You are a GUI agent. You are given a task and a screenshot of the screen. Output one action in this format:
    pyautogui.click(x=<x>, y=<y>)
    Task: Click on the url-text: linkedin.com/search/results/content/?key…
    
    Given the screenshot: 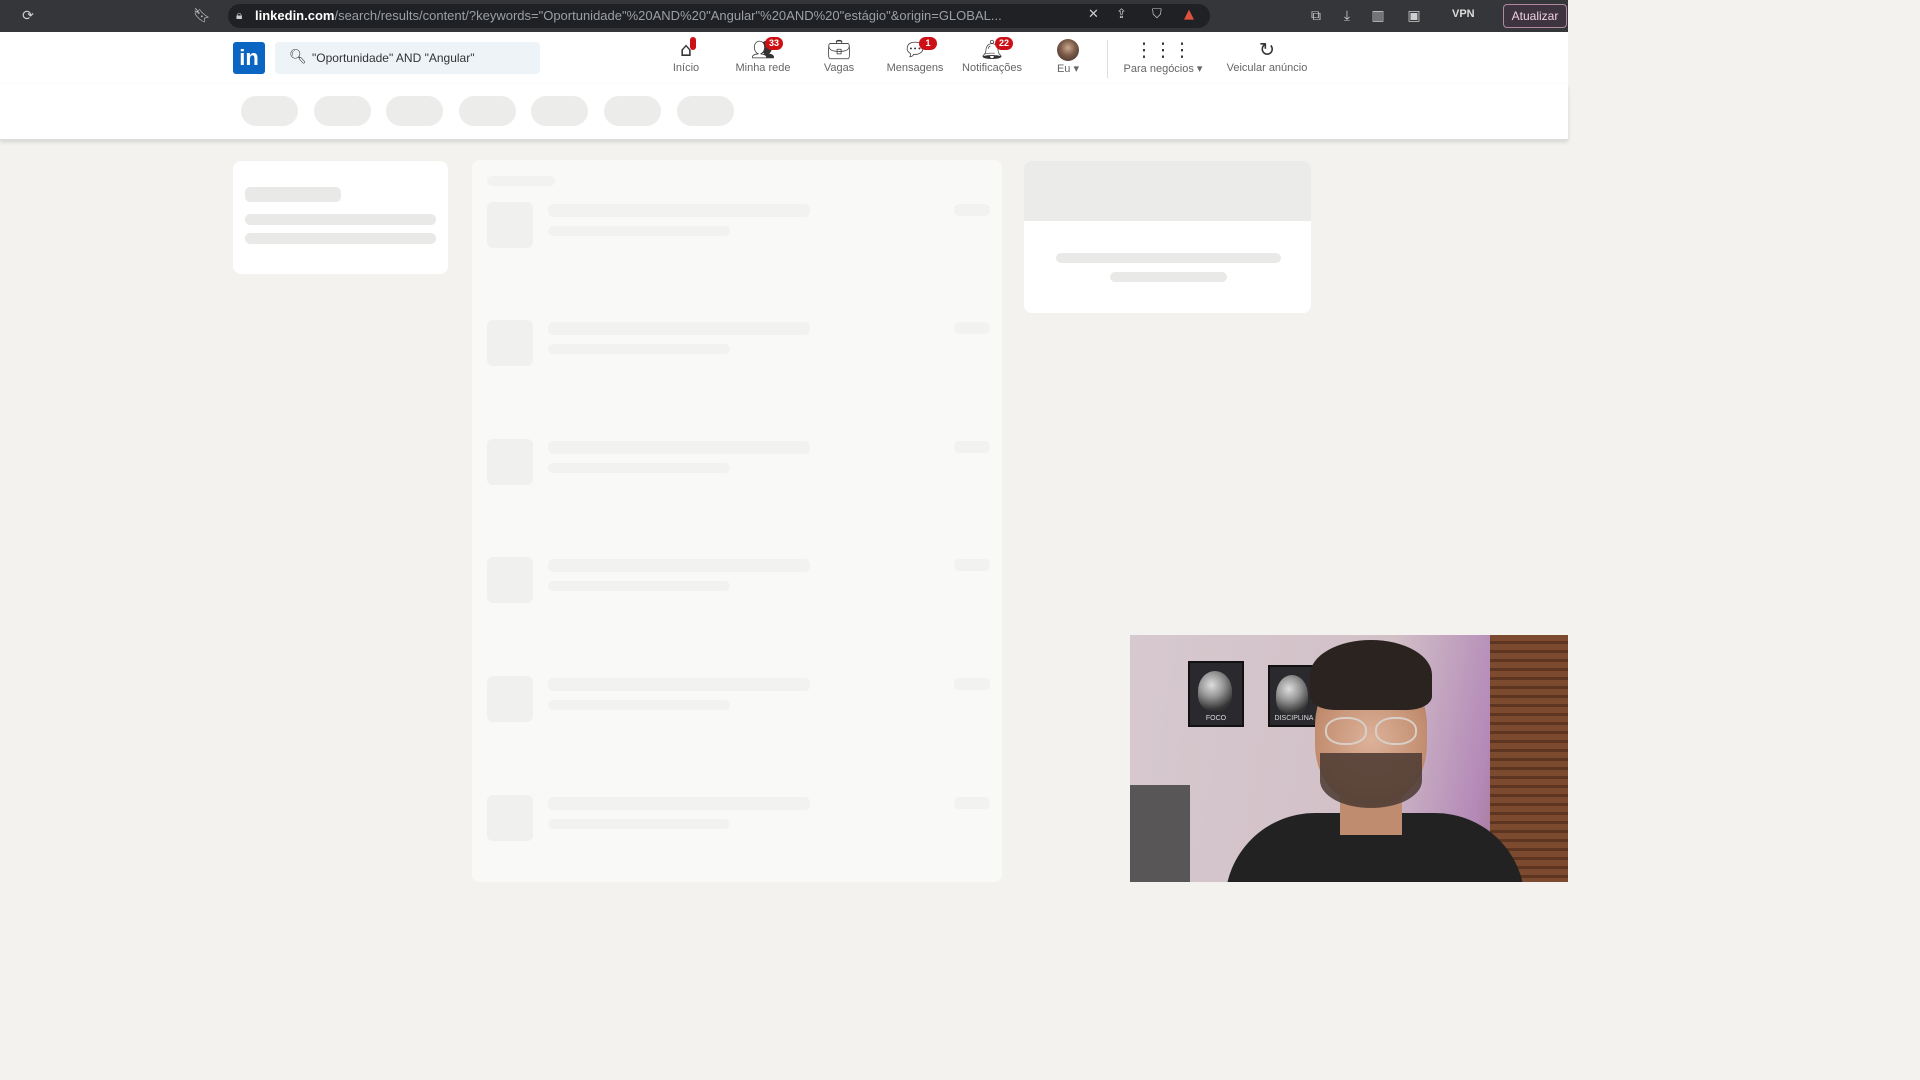 What is the action you would take?
    pyautogui.click(x=628, y=15)
    